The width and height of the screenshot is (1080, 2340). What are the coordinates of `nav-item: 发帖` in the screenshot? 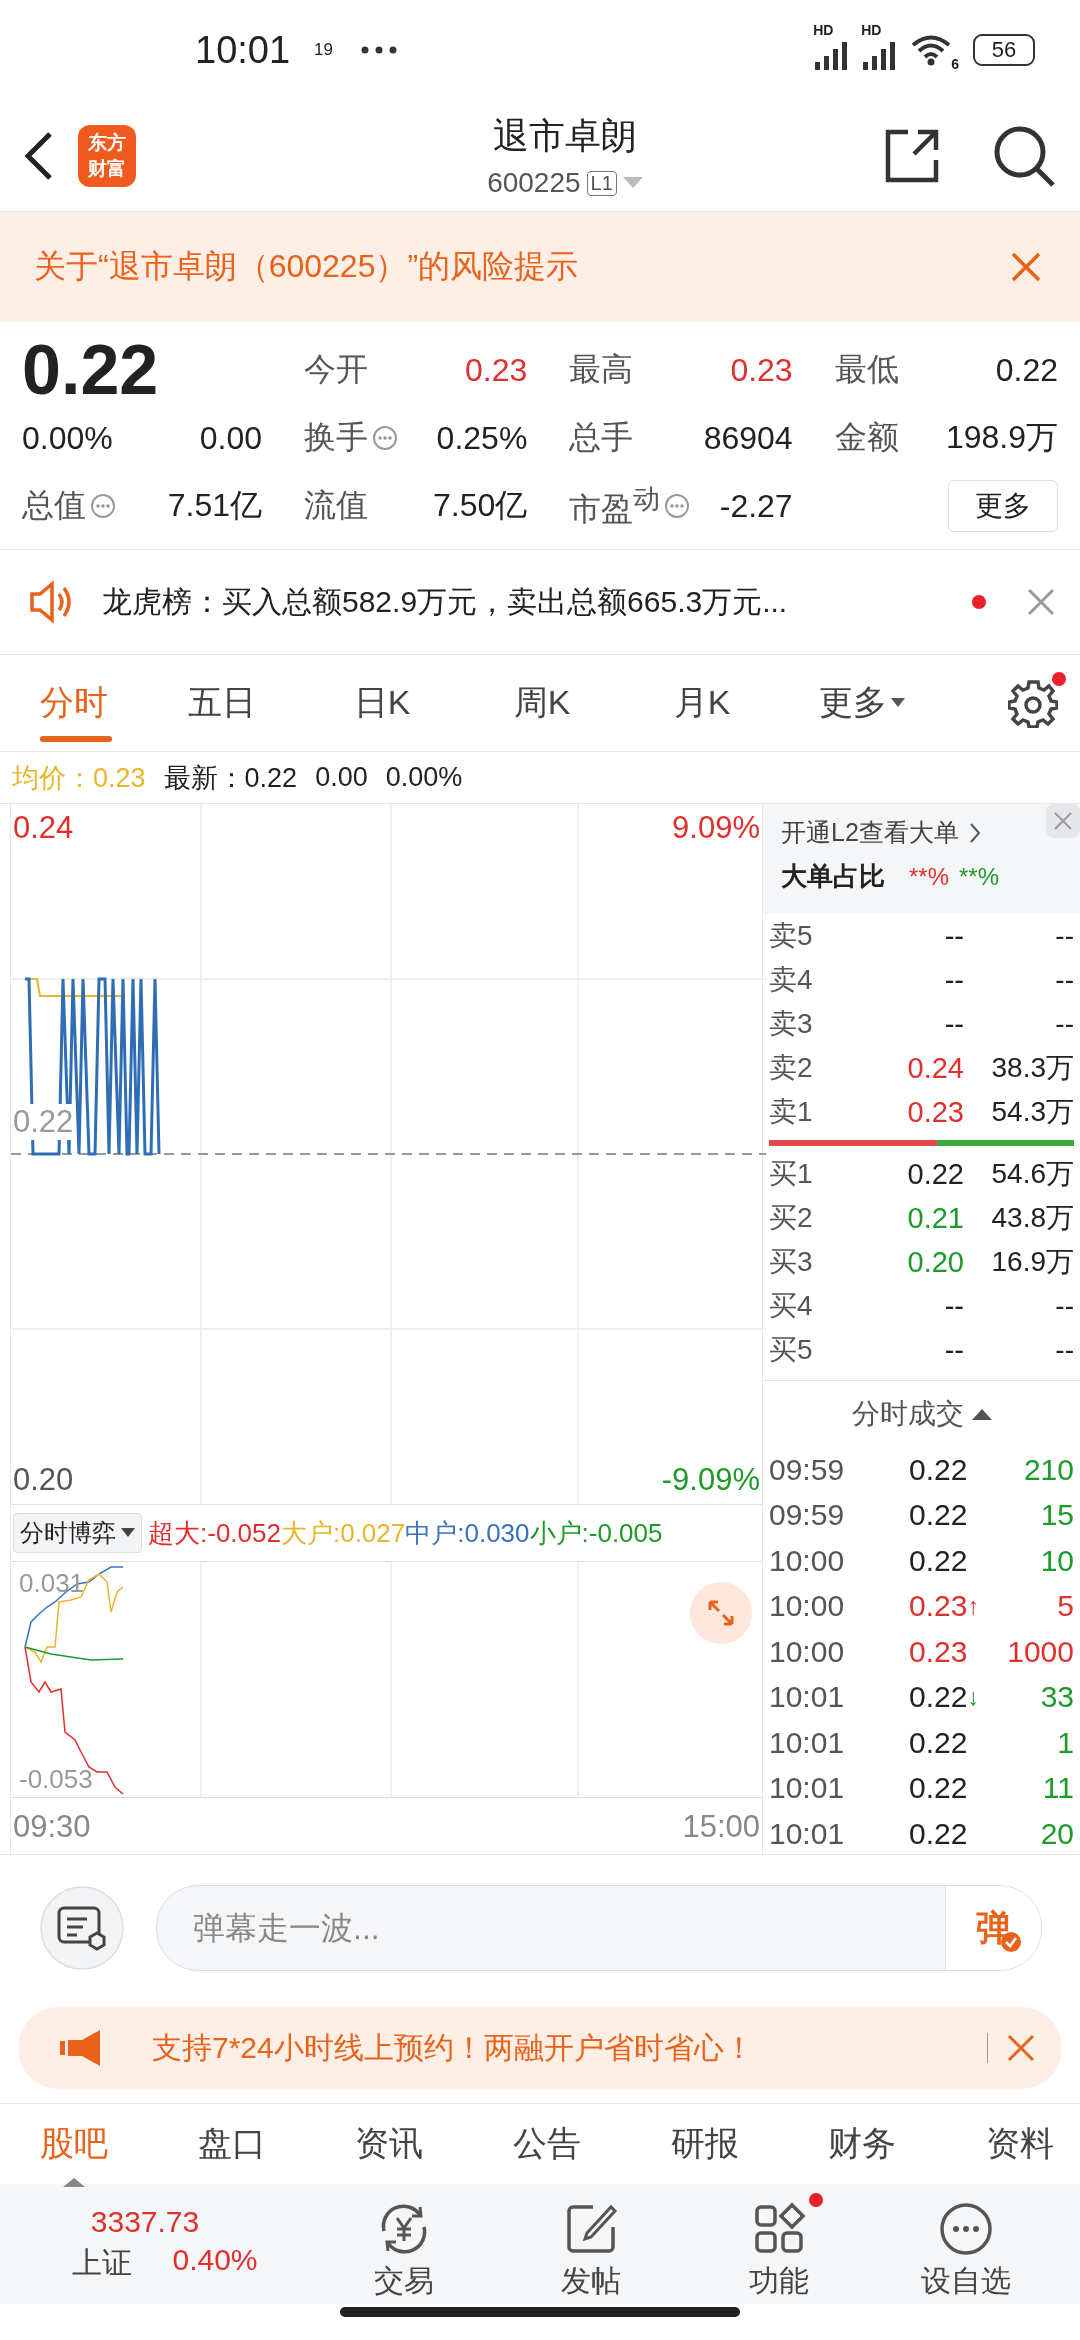 It's located at (591, 2244).